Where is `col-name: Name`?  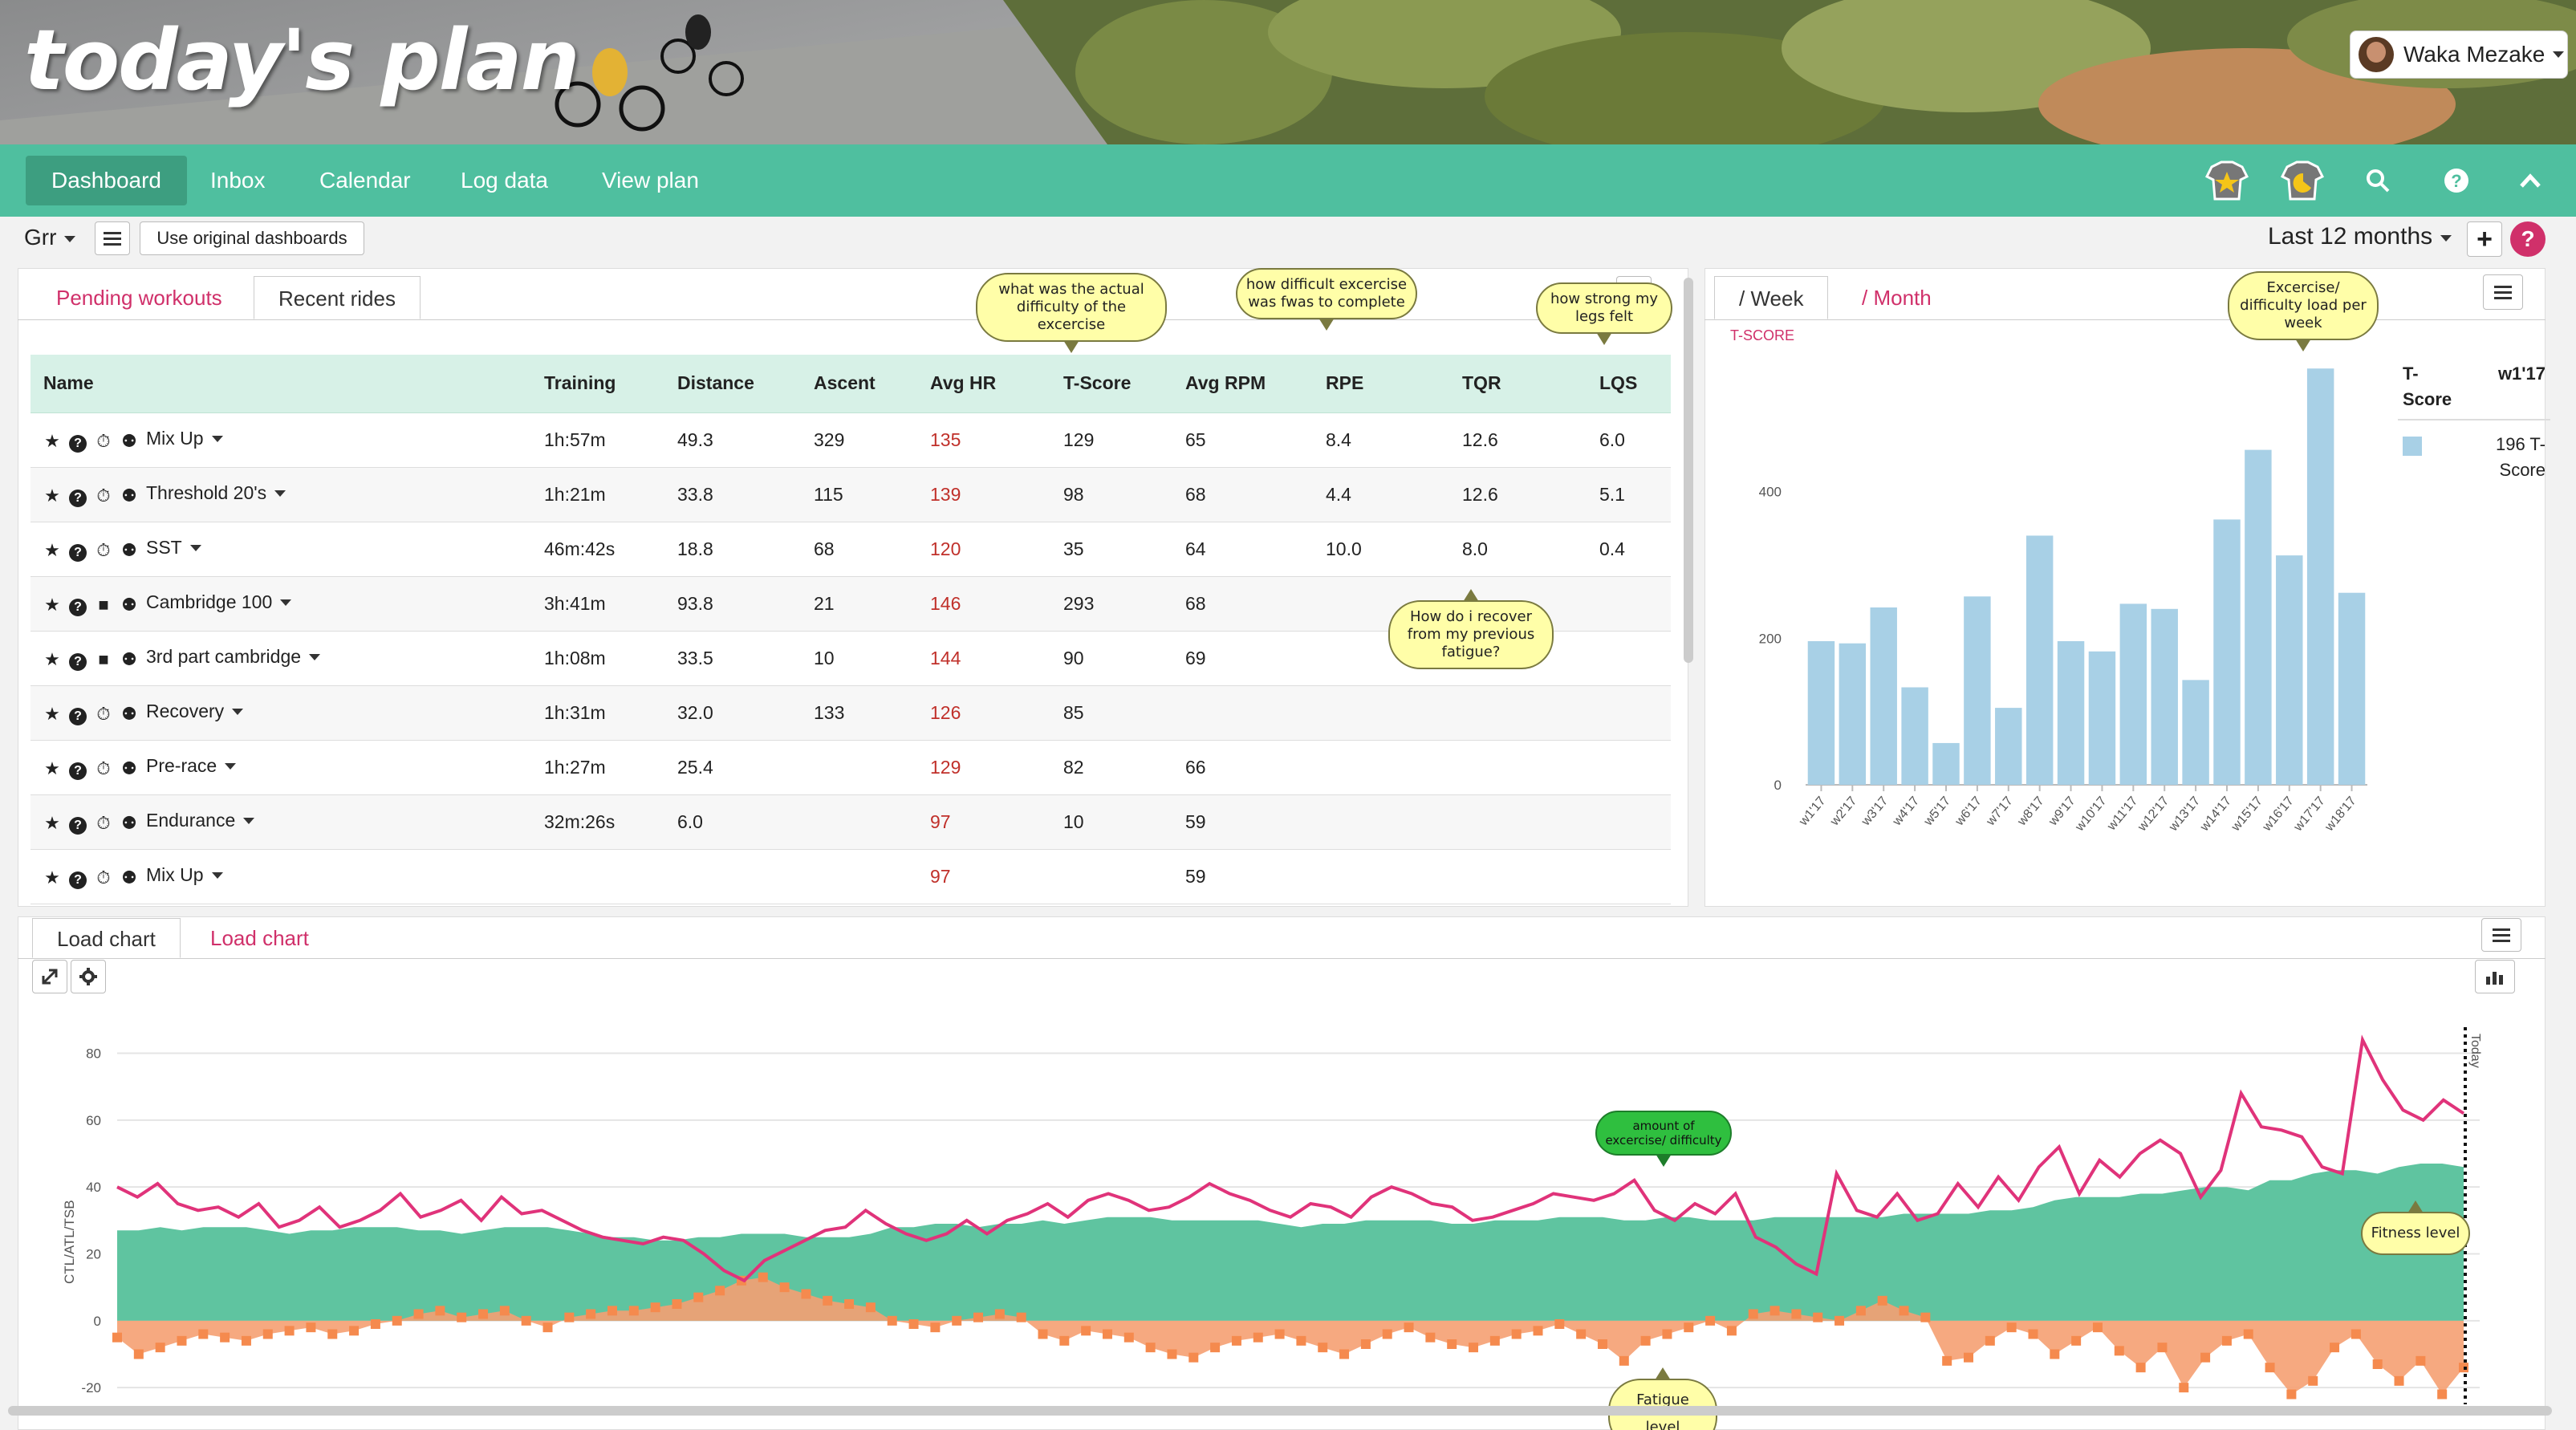 col-name: Name is located at coordinates (280, 384).